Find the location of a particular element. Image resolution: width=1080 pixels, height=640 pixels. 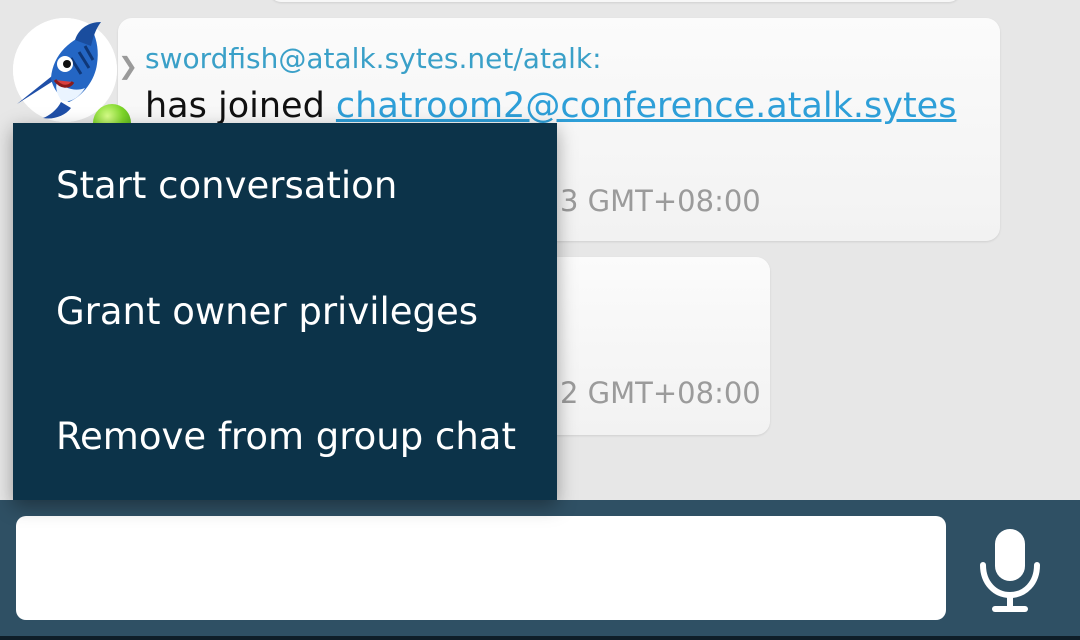

previous-message-bubble is located at coordinates (615, 1).